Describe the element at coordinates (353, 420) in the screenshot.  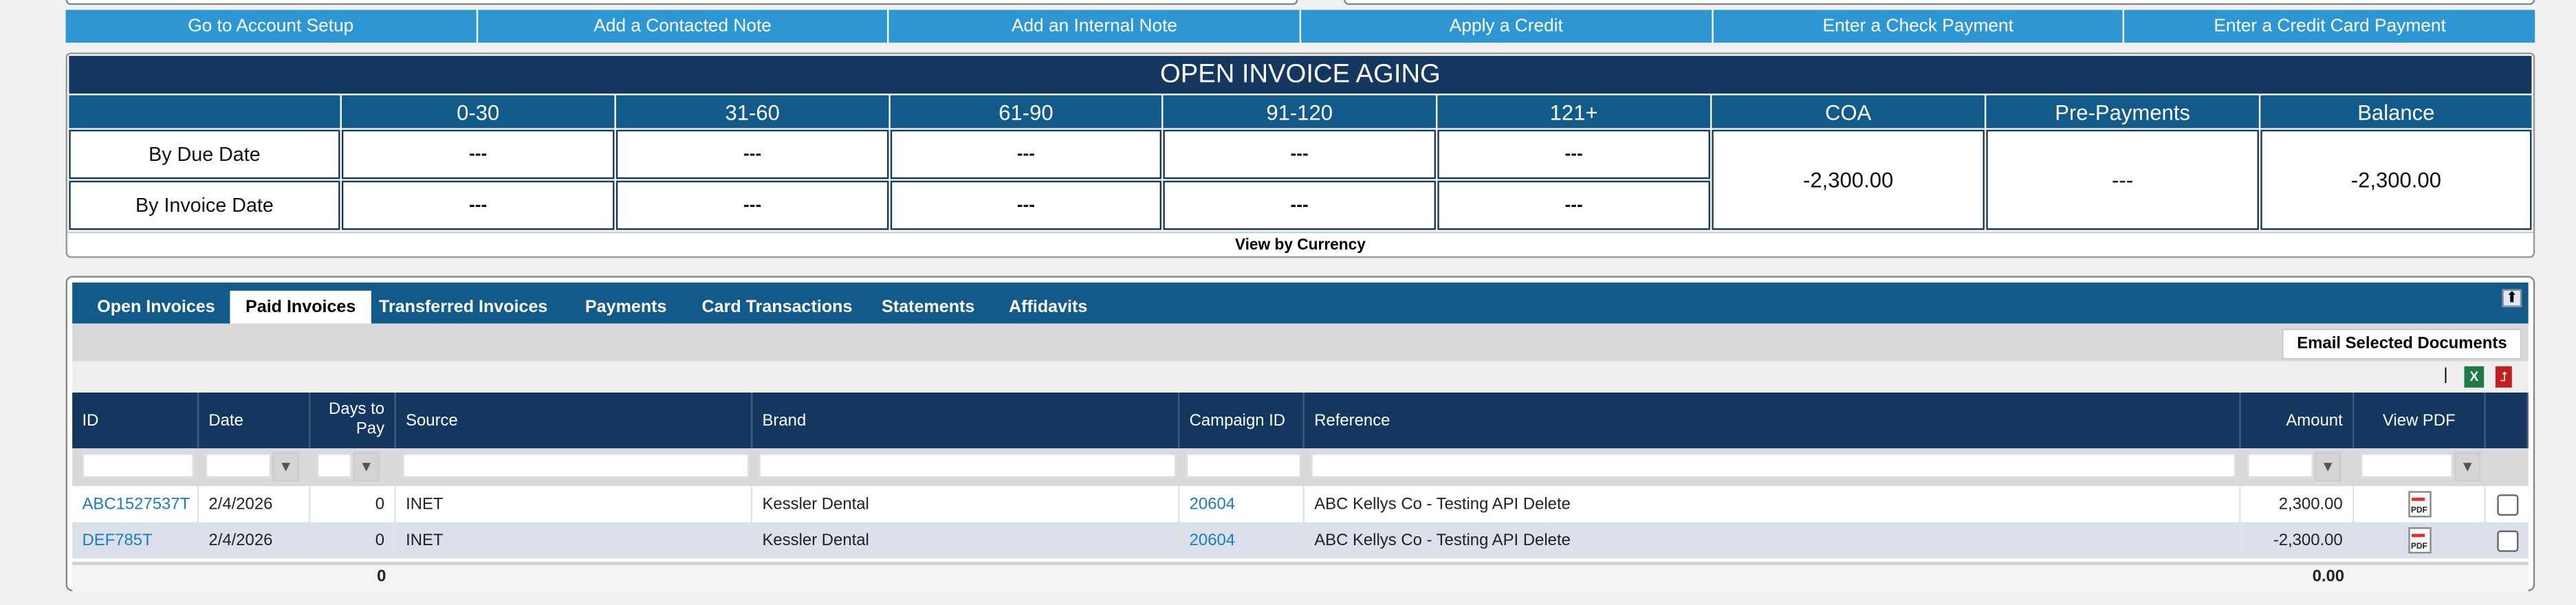
I see `col-header-days-to-pay: Days to Pay` at that location.